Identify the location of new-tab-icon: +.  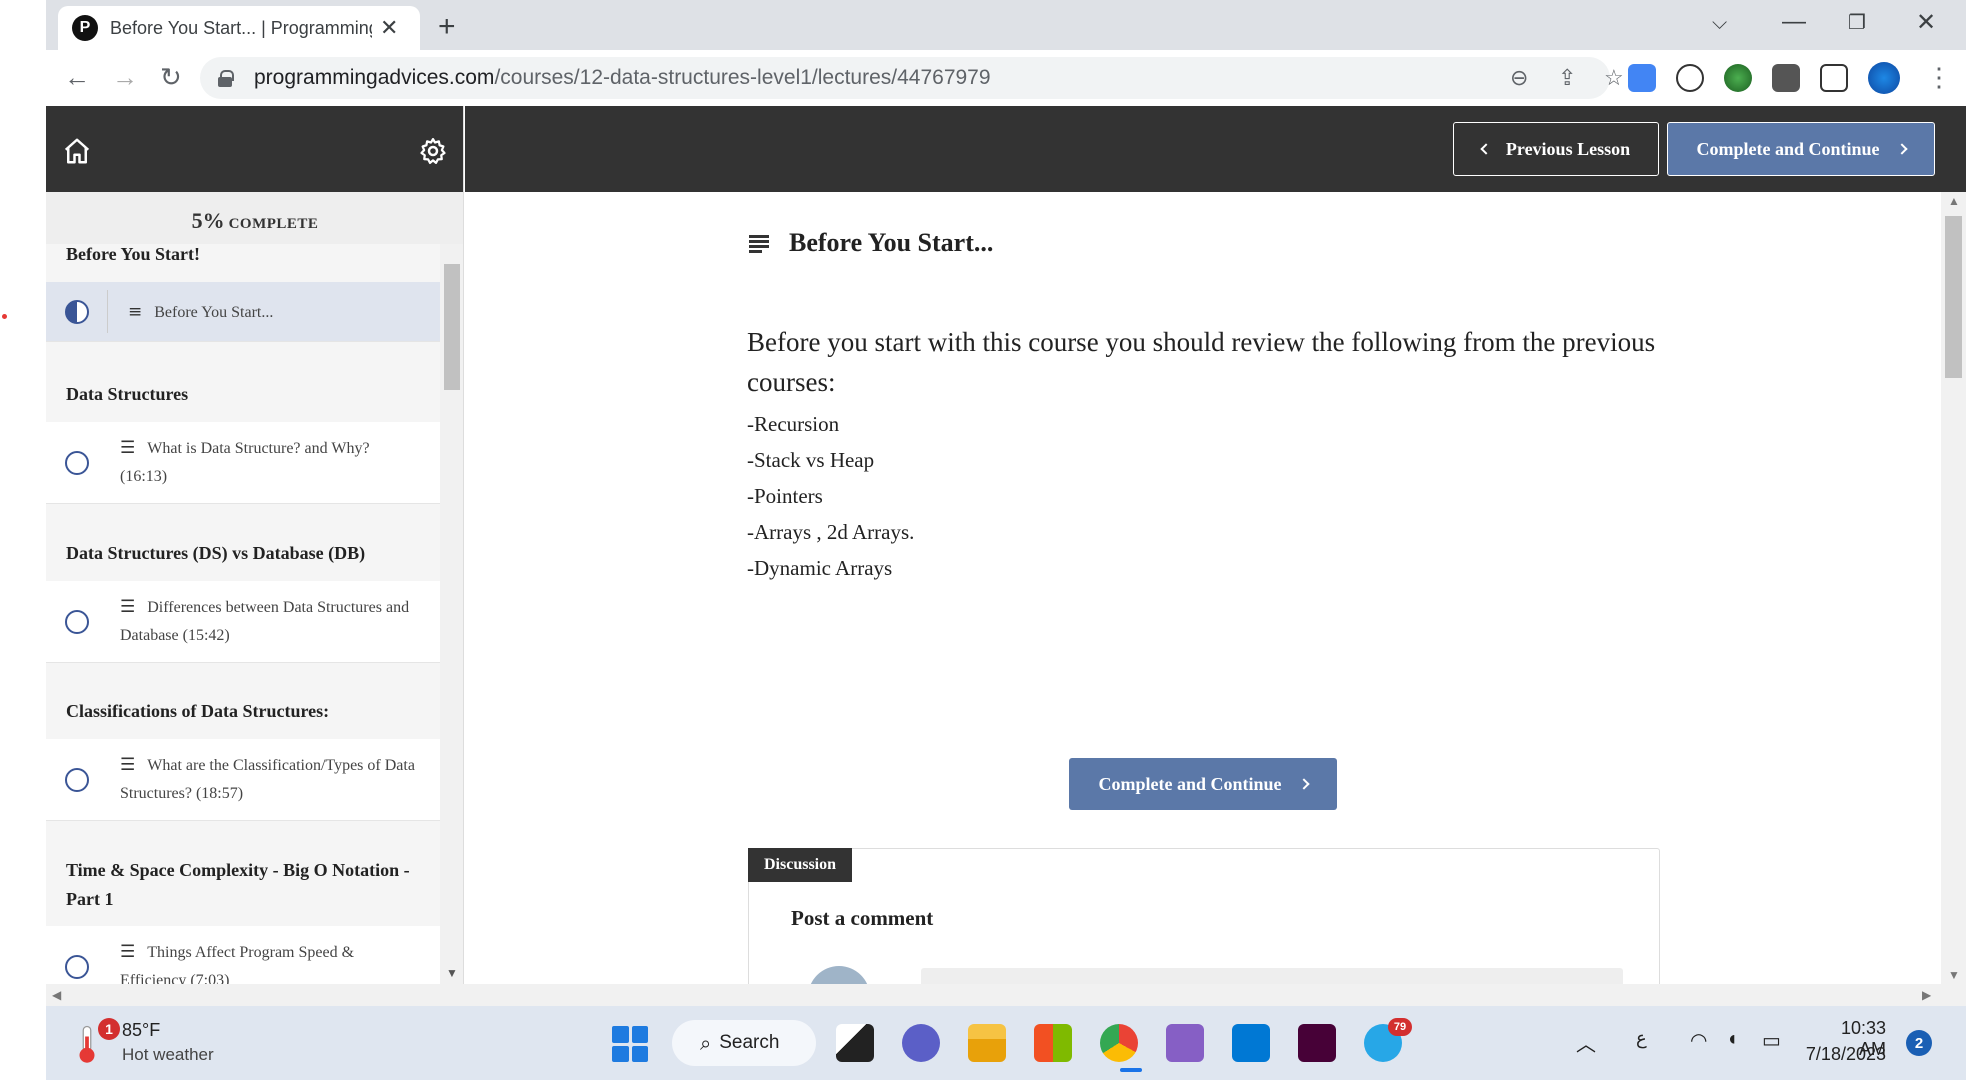
(447, 27).